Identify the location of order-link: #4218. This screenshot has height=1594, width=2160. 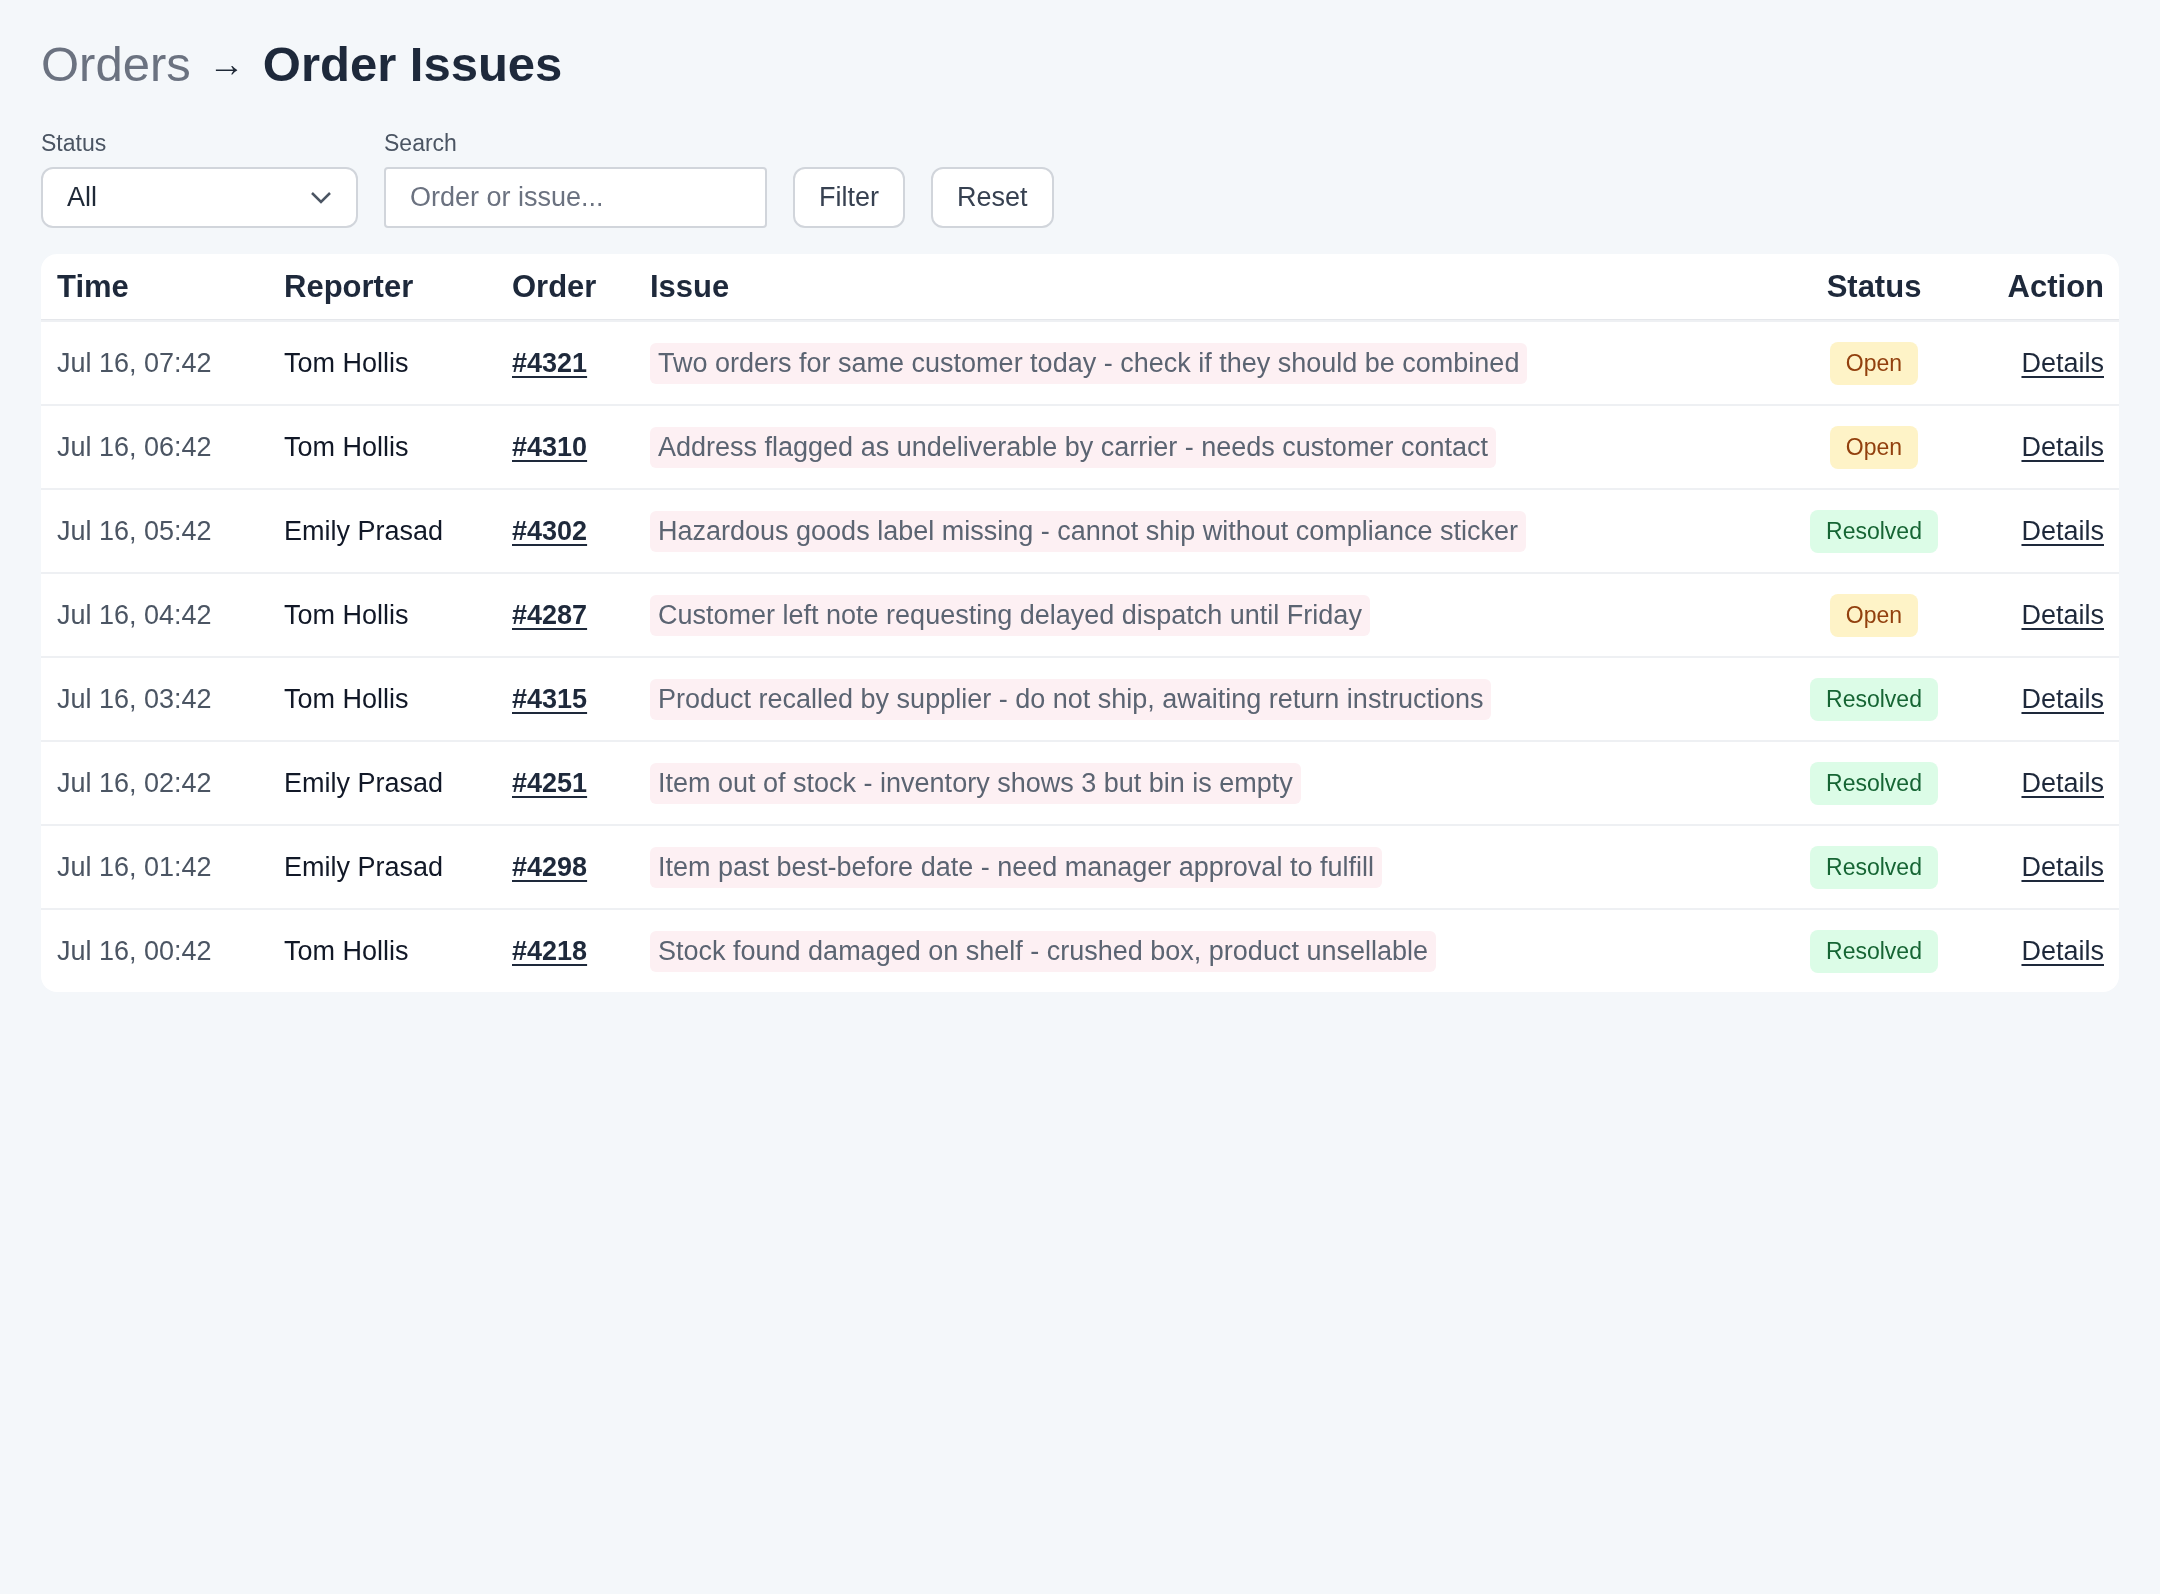
(581, 951).